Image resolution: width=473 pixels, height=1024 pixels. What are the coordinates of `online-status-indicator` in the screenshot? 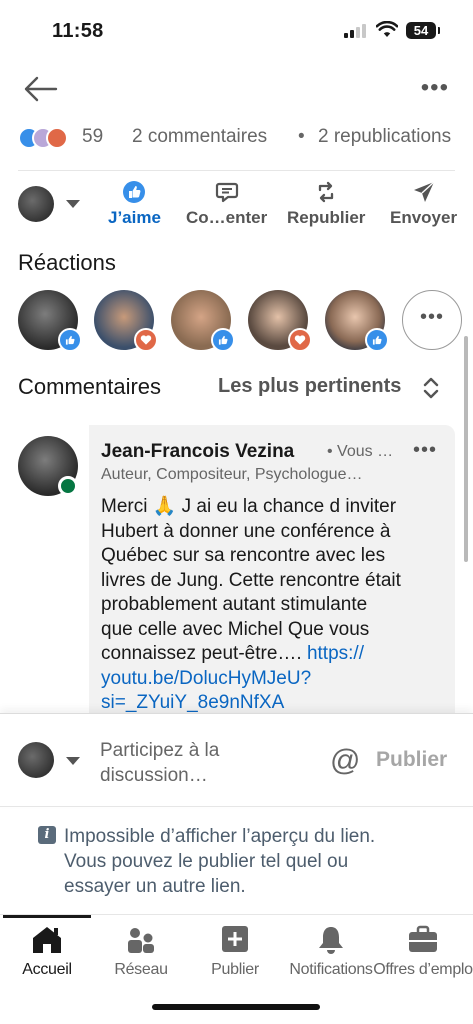 It's located at (68, 486).